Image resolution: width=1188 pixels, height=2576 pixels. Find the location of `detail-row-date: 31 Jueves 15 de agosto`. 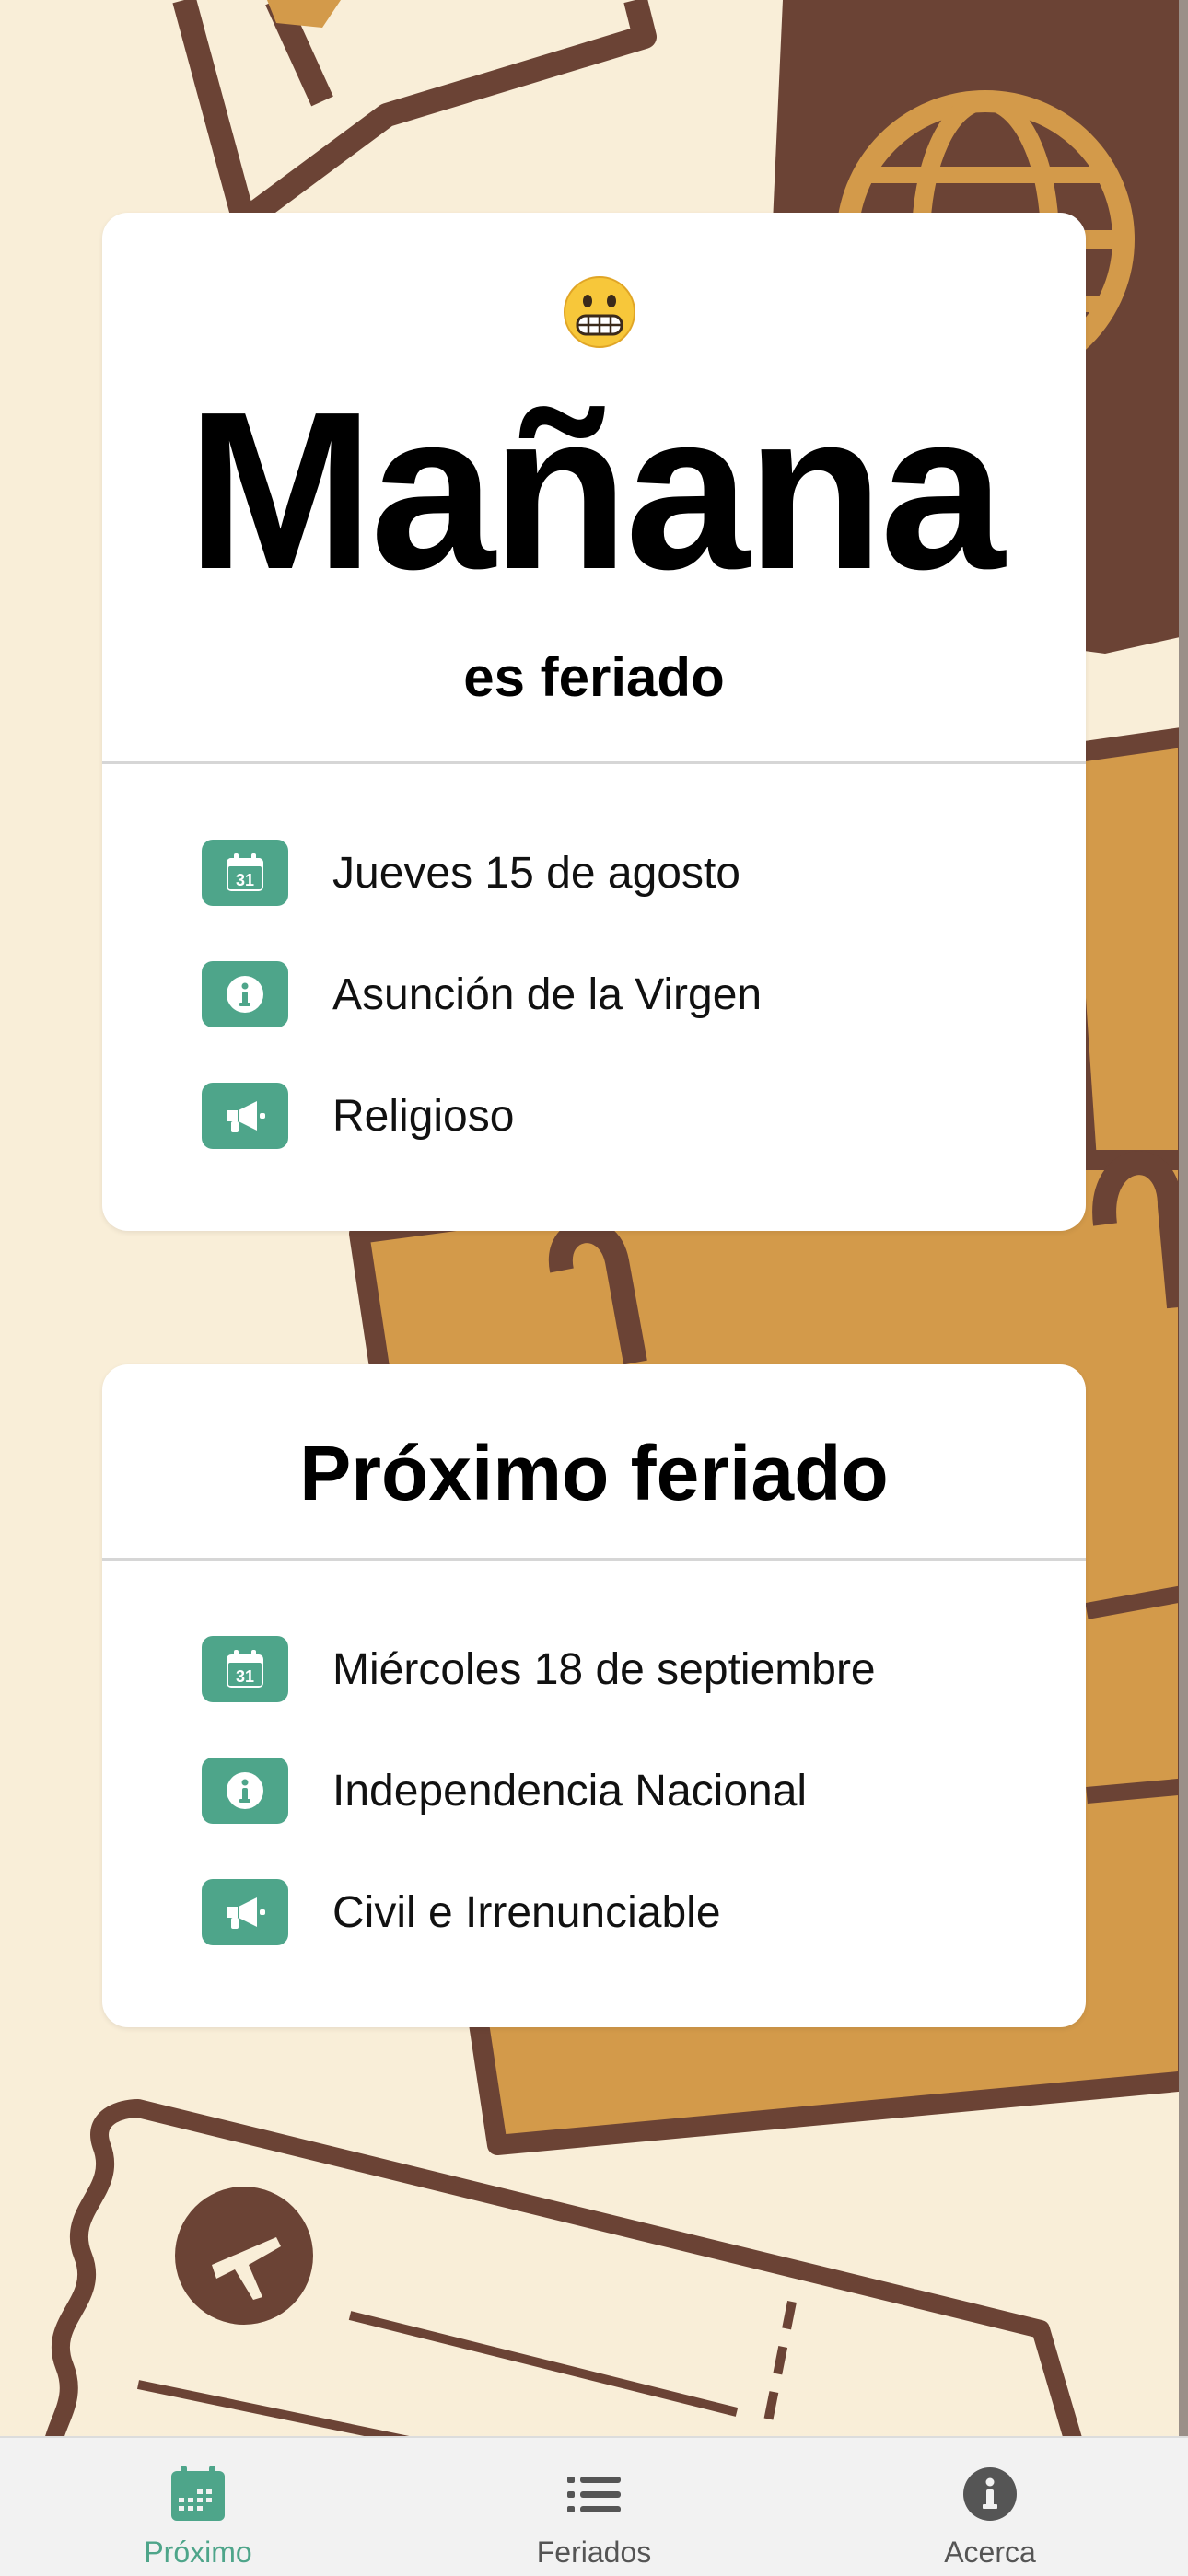

detail-row-date: 31 Jueves 15 de agosto is located at coordinates (471, 873).